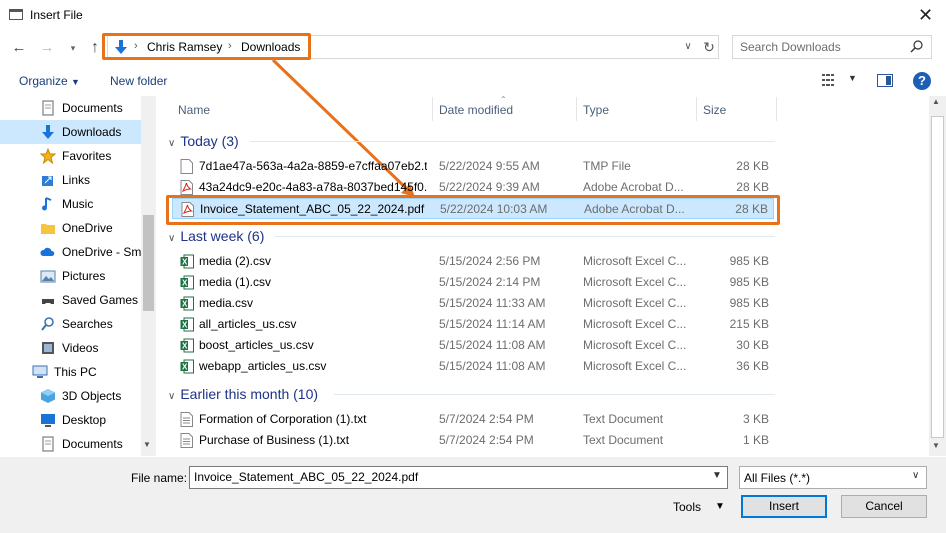  What do you see at coordinates (256, 345) in the screenshot?
I see `file-name-cell: boost_articles_us.csv` at bounding box center [256, 345].